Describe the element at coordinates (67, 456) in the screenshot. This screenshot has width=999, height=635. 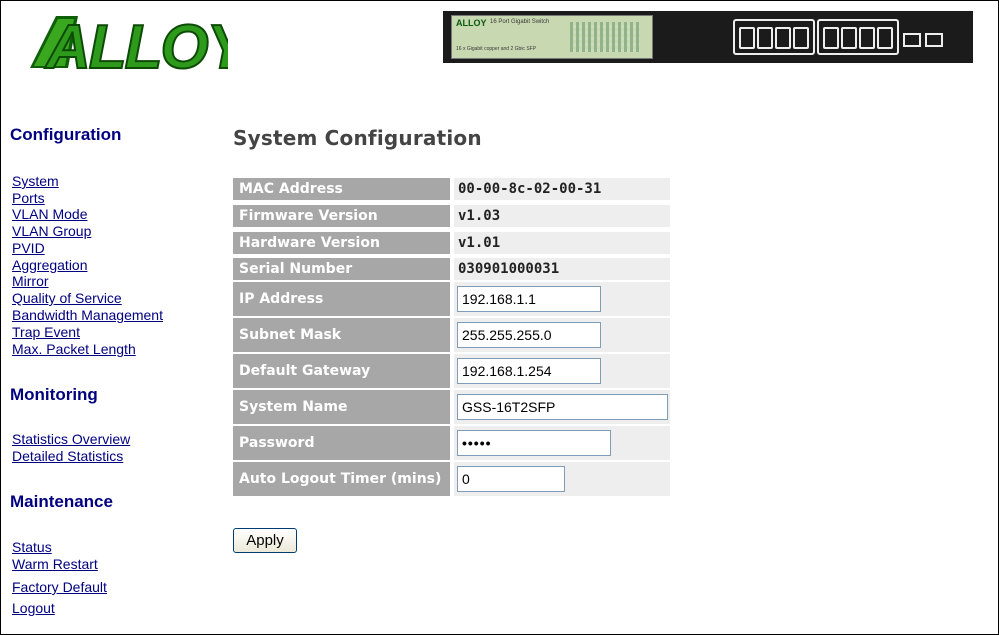
I see `nav-detailed-statistics: Detailed Statistics` at that location.